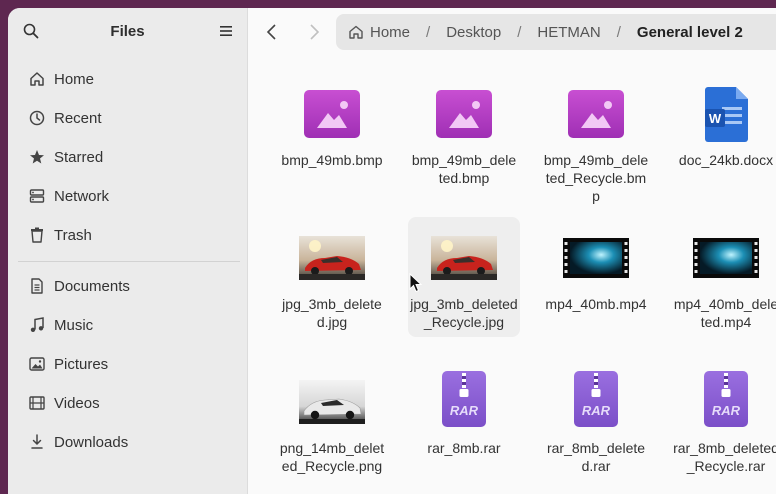 Image resolution: width=776 pixels, height=494 pixels. Describe the element at coordinates (226, 33) in the screenshot. I see `hamburger-menu-icon` at that location.